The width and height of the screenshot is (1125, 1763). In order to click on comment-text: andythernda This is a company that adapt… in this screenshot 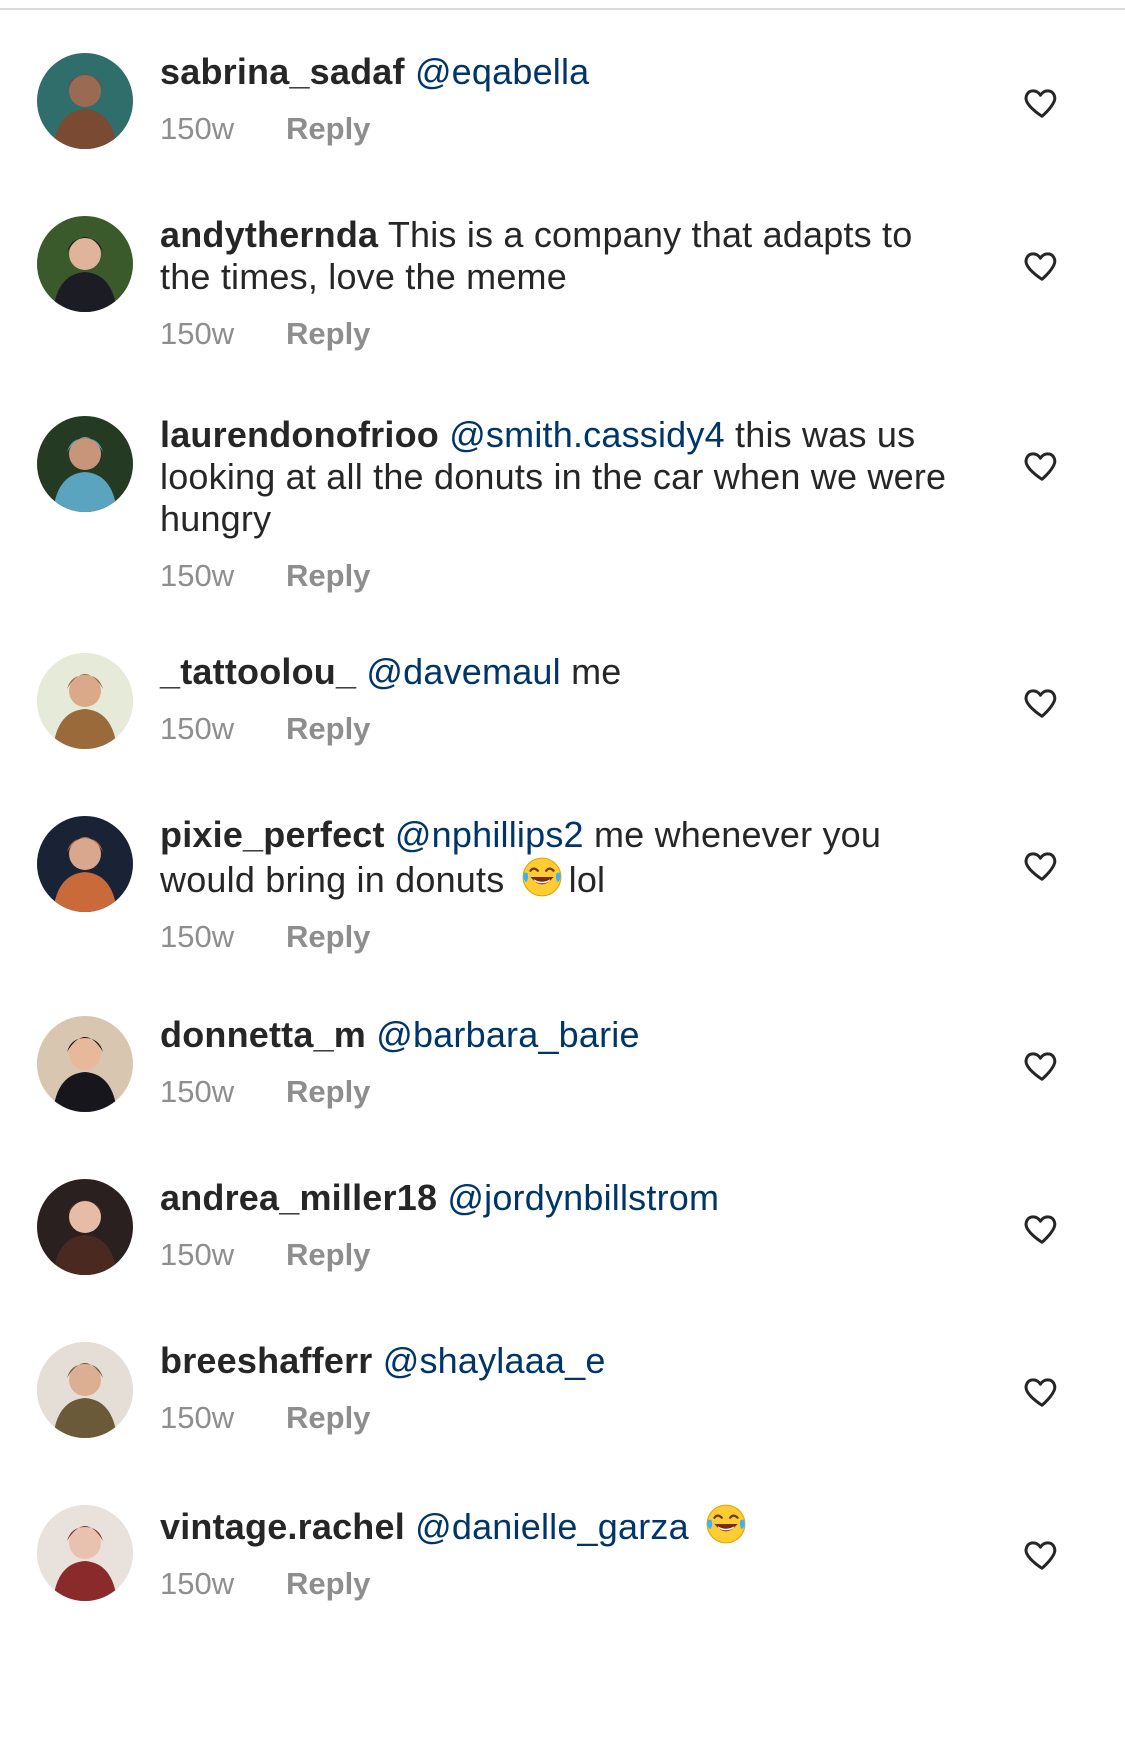, I will do `click(560, 256)`.